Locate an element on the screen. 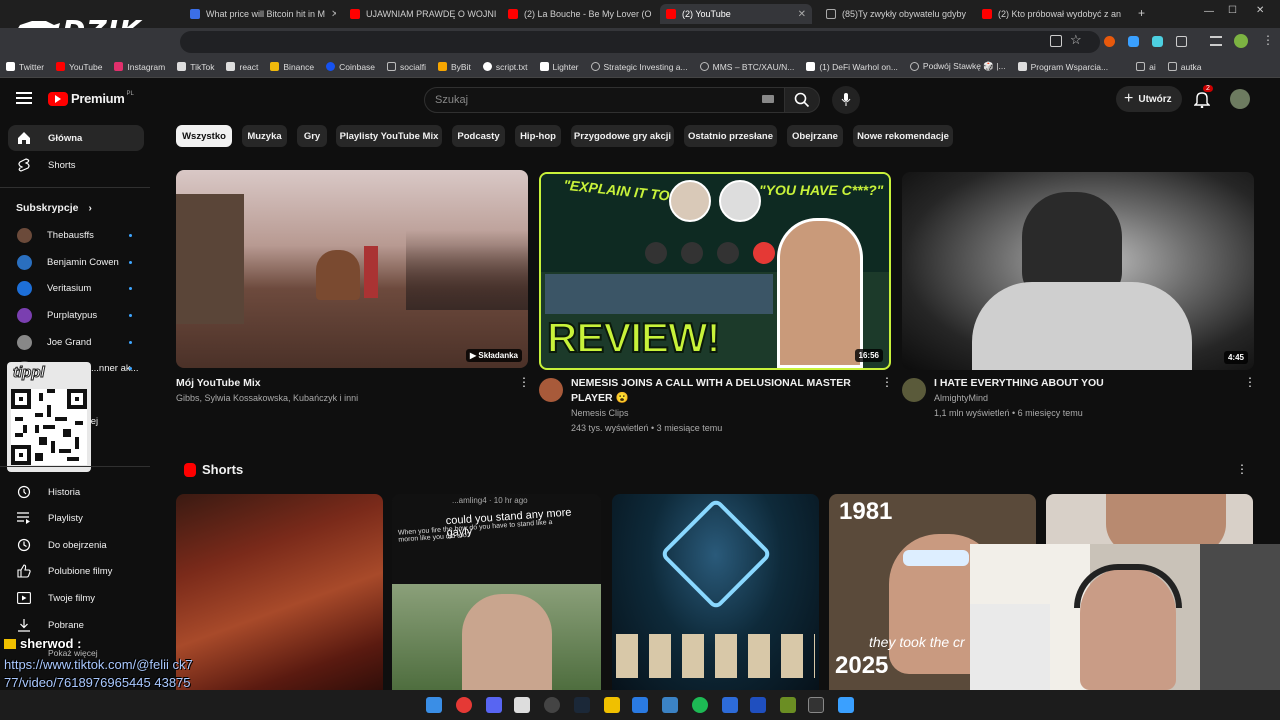 The image size is (1280, 720). browser-tab: UJAWNIAM PRAWDĘ O WOJNI✕ is located at coordinates (420, 14).